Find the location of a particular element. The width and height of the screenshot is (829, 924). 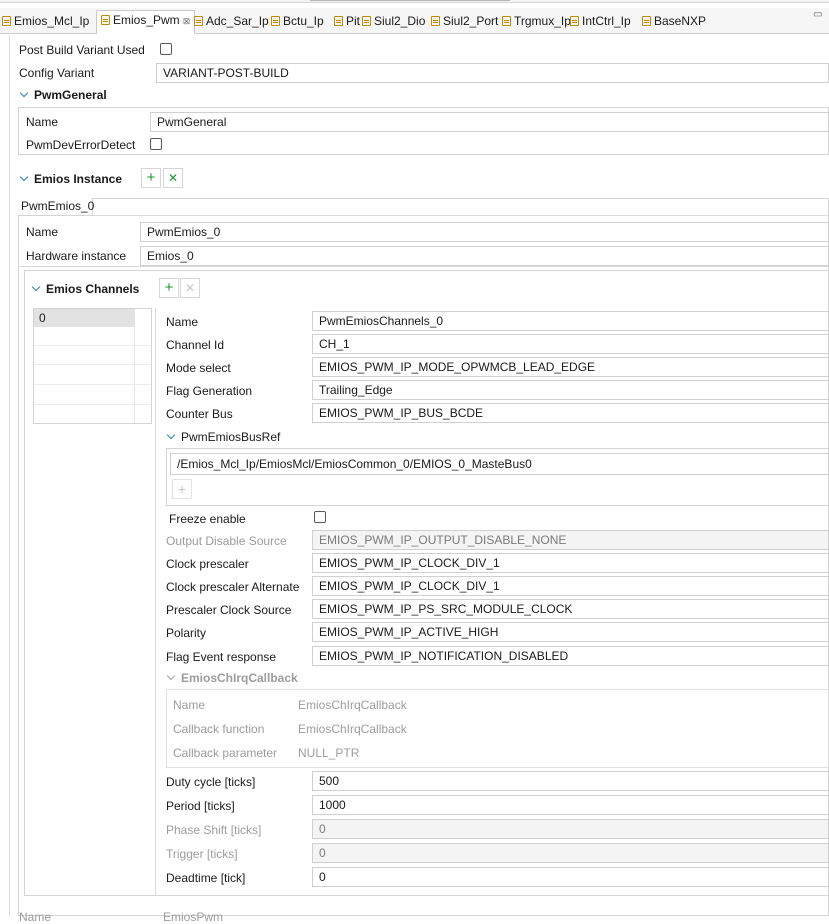

tab-basenxp: BaseNXP is located at coordinates (674, 22).